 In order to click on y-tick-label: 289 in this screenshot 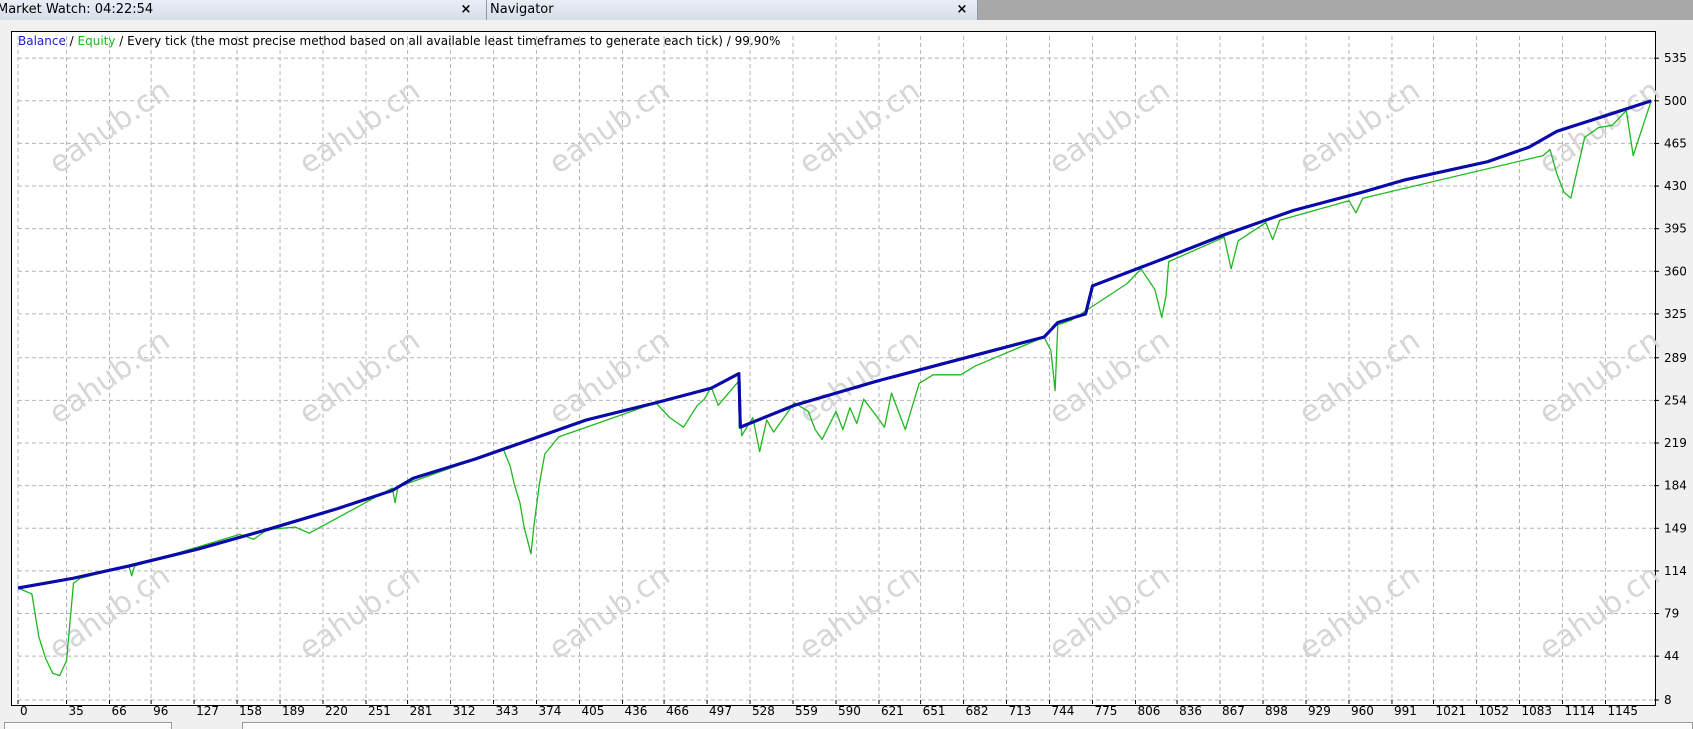, I will do `click(1675, 358)`.